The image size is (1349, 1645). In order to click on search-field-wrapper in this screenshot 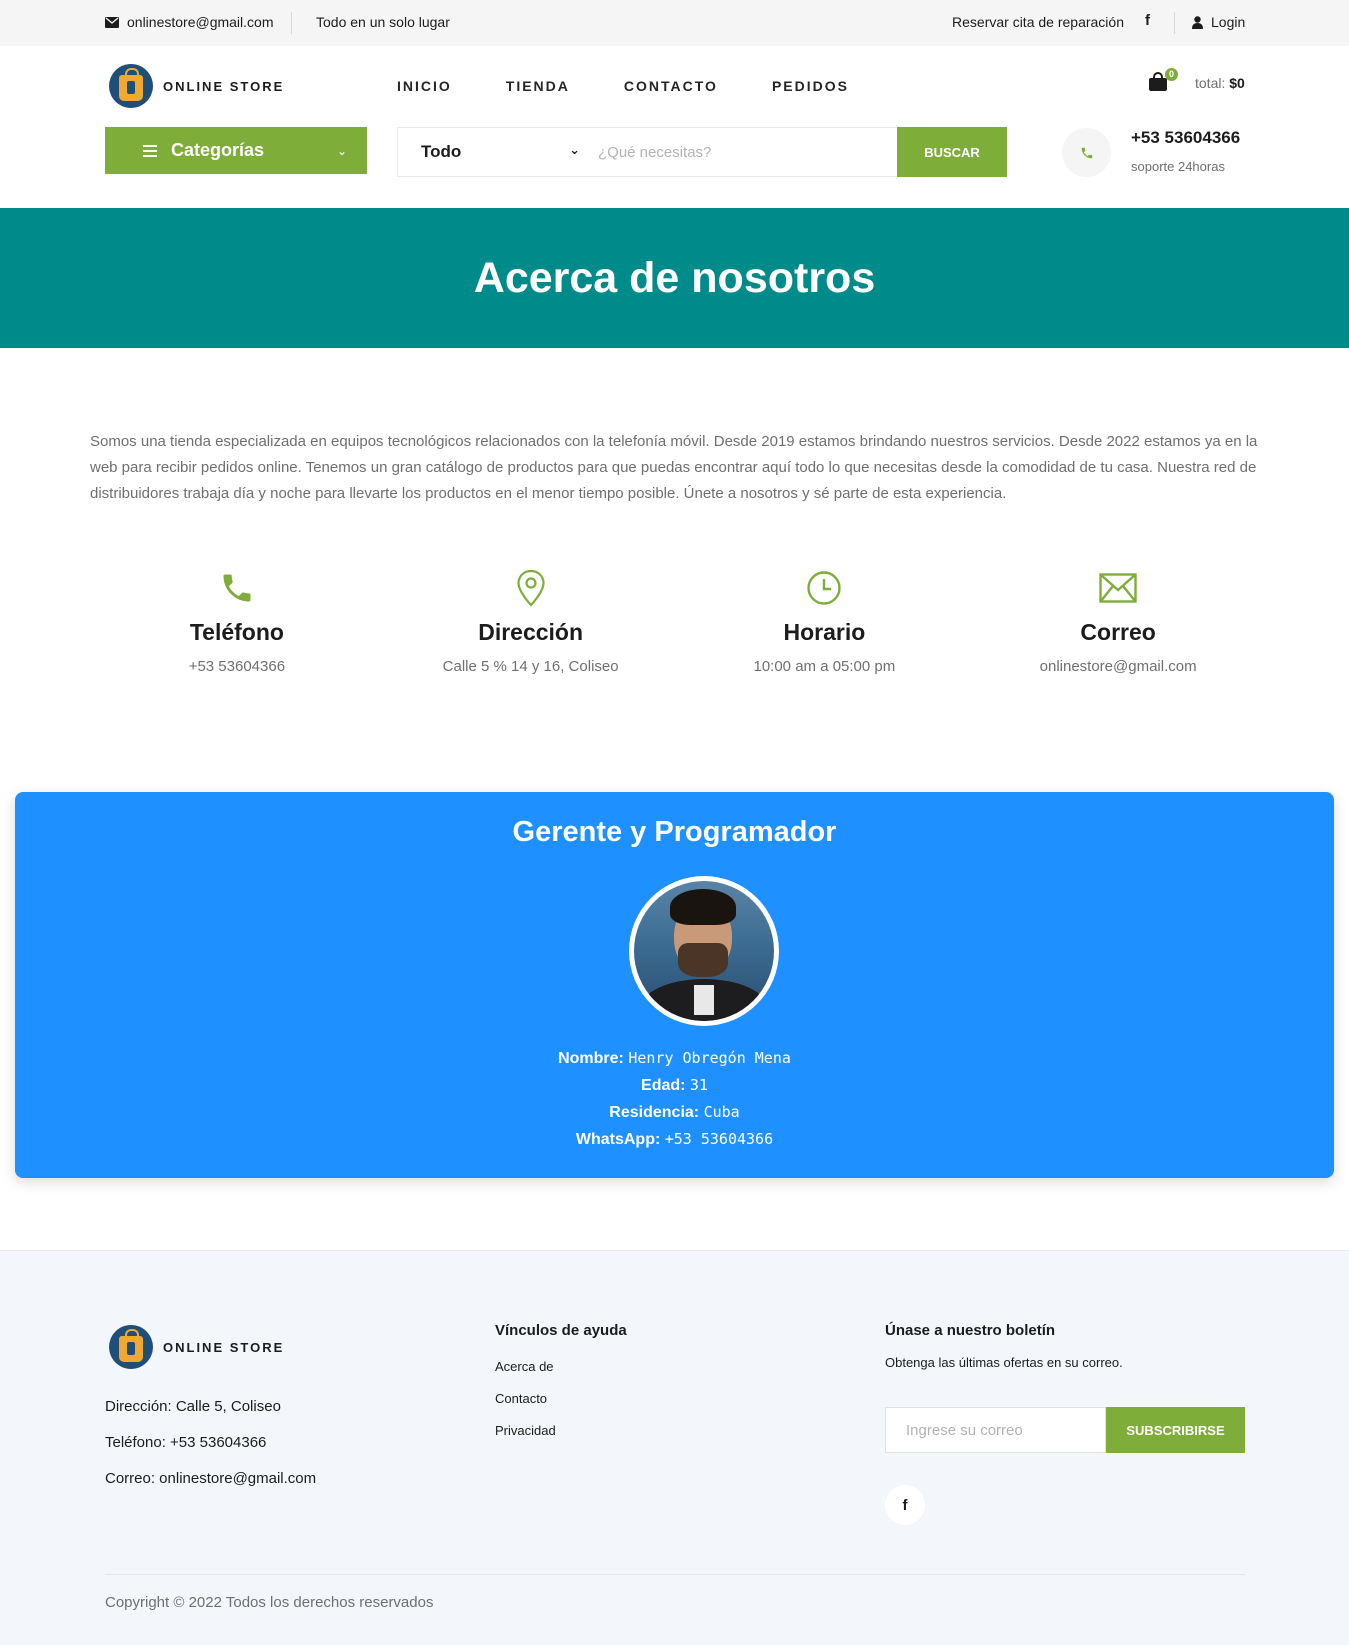, I will do `click(743, 152)`.